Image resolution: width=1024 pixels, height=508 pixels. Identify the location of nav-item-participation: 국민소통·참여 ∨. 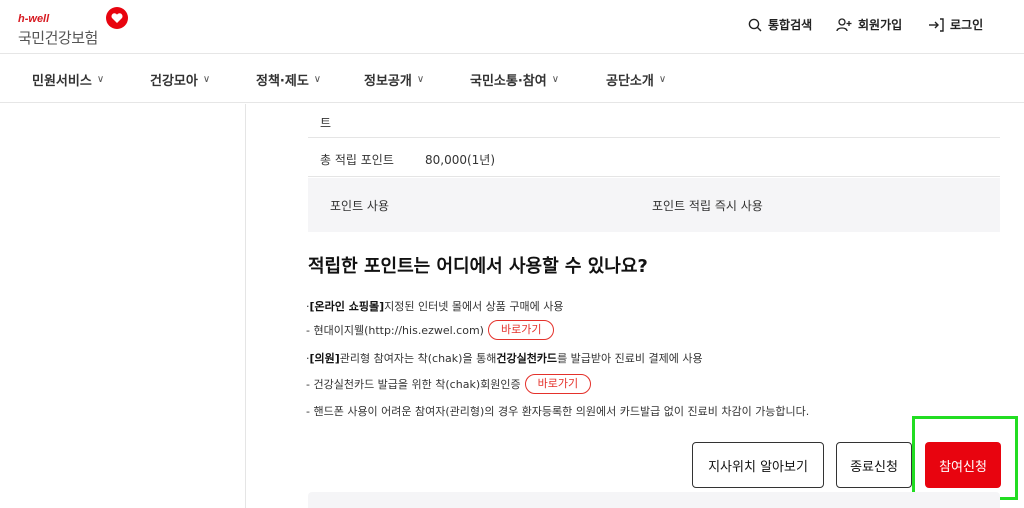
(514, 79).